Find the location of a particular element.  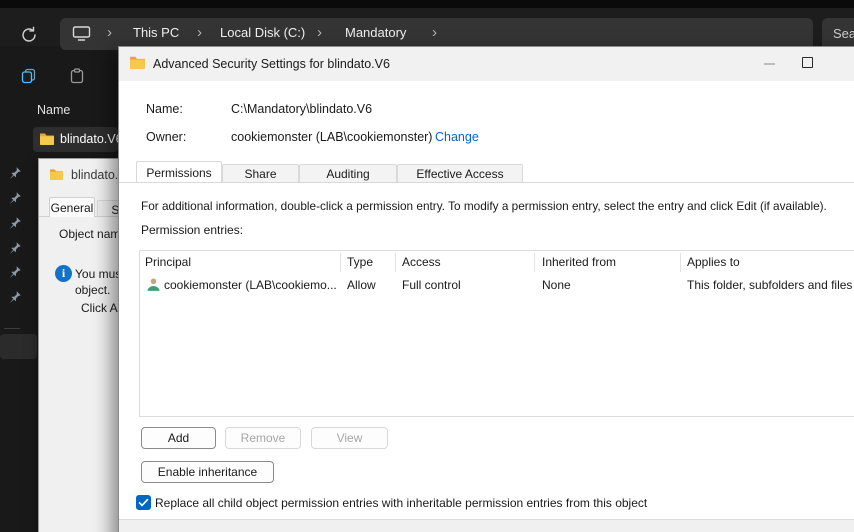

file-row-blindato: blindato.V6 is located at coordinates (78, 139).